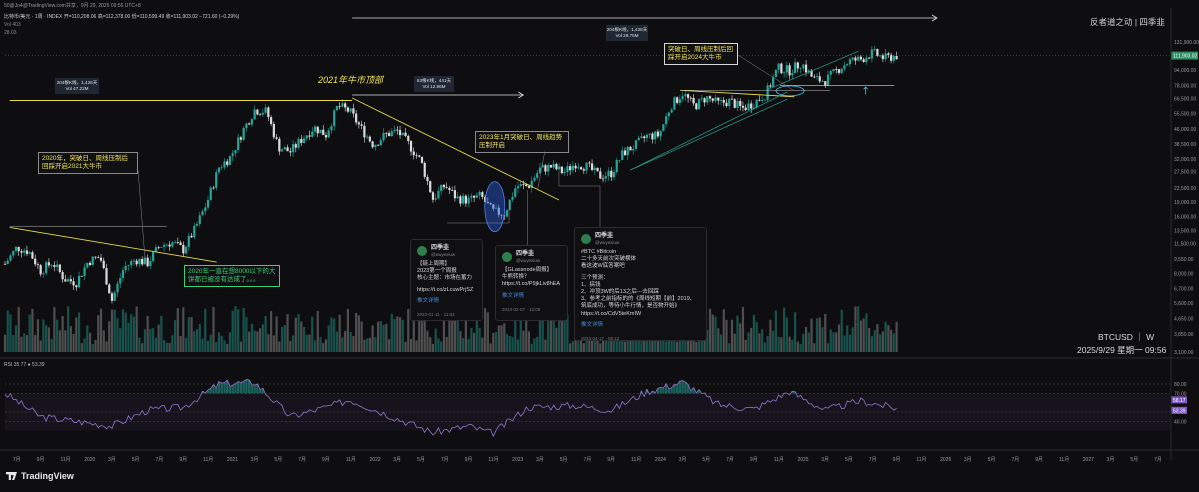 The width and height of the screenshot is (1199, 492). What do you see at coordinates (564, 460) in the screenshot?
I see `time-tick-label: 5月` at bounding box center [564, 460].